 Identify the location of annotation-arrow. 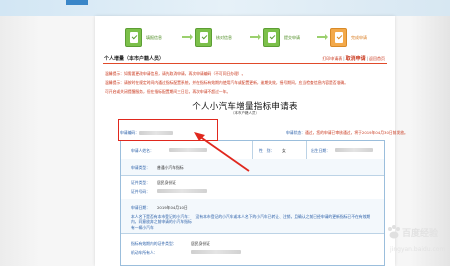
(222, 152).